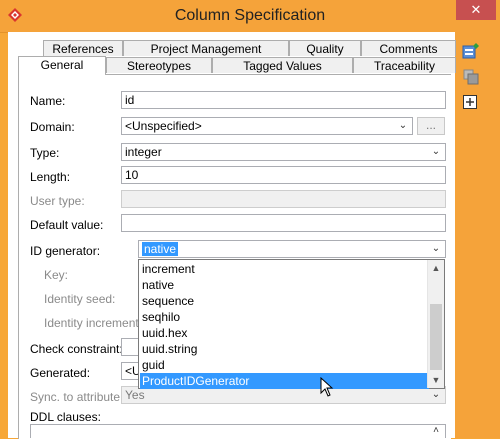  Describe the element at coordinates (282, 65) in the screenshot. I see `tab-tagged-values: Tagged Values` at that location.